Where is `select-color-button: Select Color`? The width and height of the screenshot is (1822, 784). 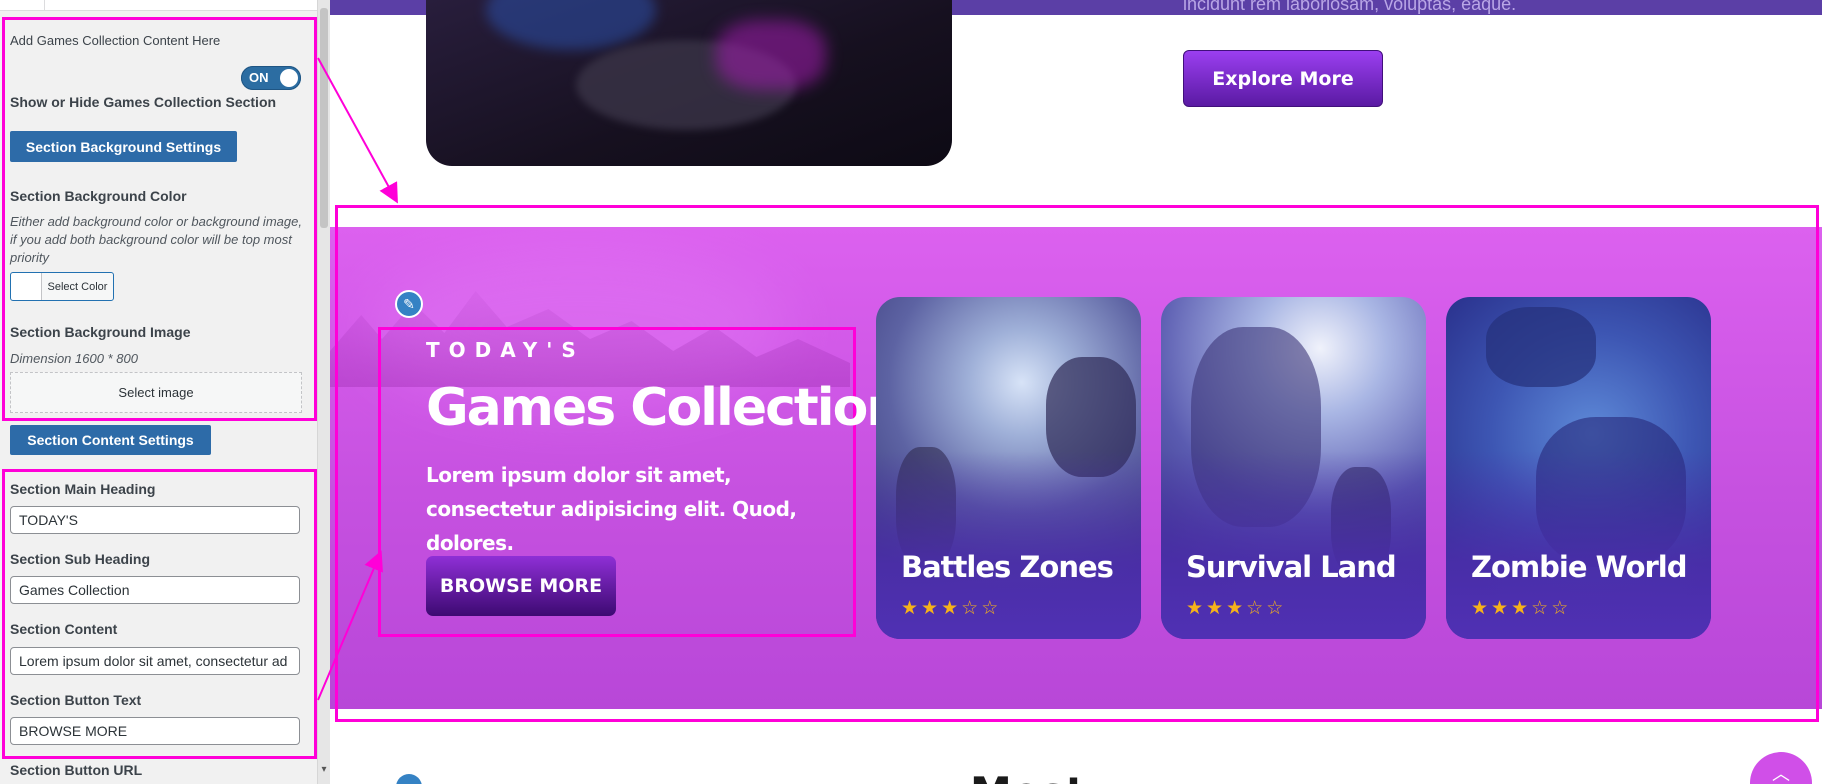 select-color-button: Select Color is located at coordinates (62, 286).